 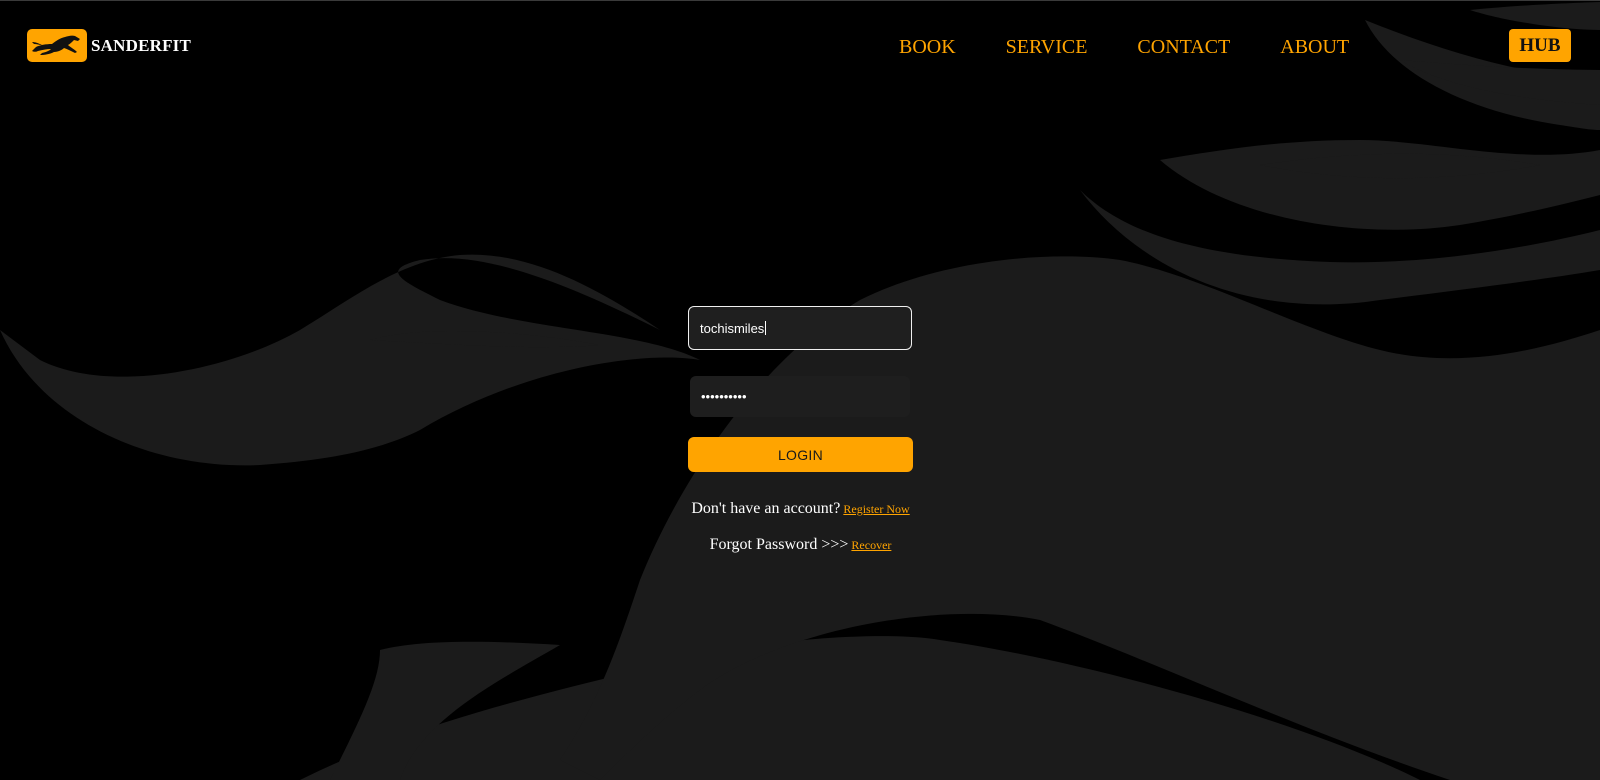 I want to click on nav-contact: CONTACT, so click(x=1183, y=47).